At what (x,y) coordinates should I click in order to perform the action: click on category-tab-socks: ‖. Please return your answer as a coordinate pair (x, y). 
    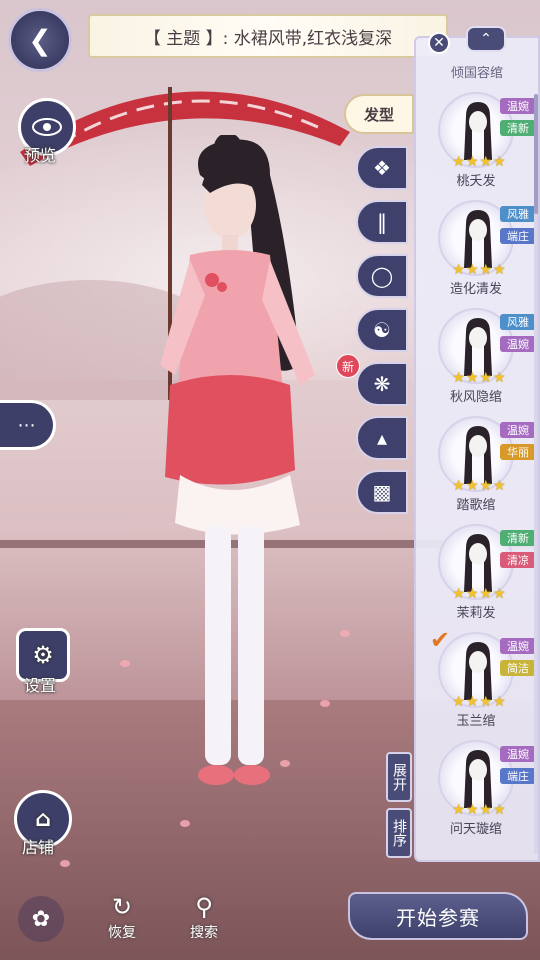
    Looking at the image, I should click on (382, 222).